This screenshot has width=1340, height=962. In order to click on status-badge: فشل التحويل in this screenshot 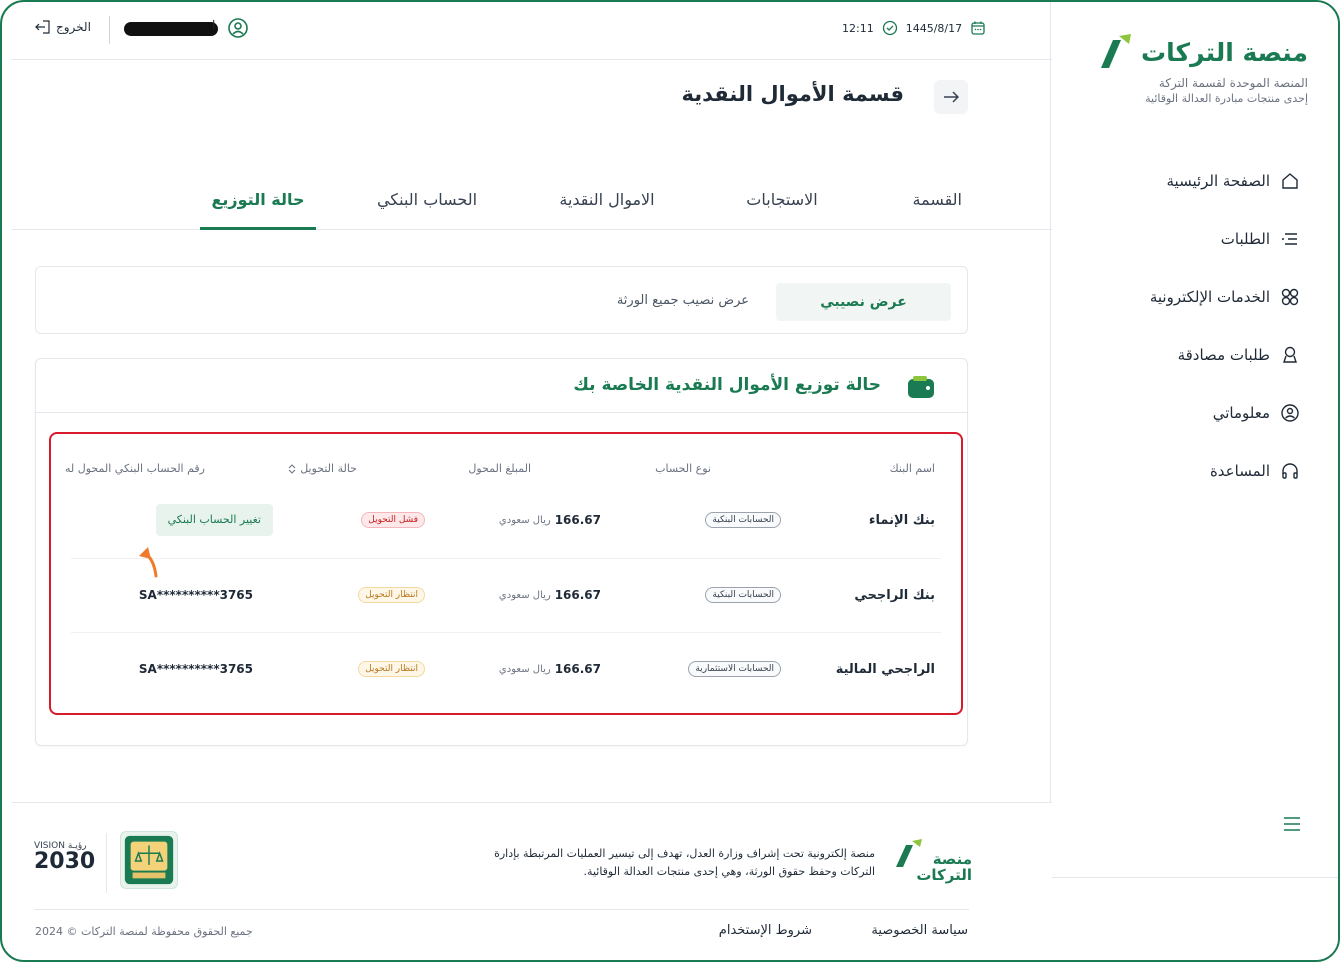, I will do `click(393, 520)`.